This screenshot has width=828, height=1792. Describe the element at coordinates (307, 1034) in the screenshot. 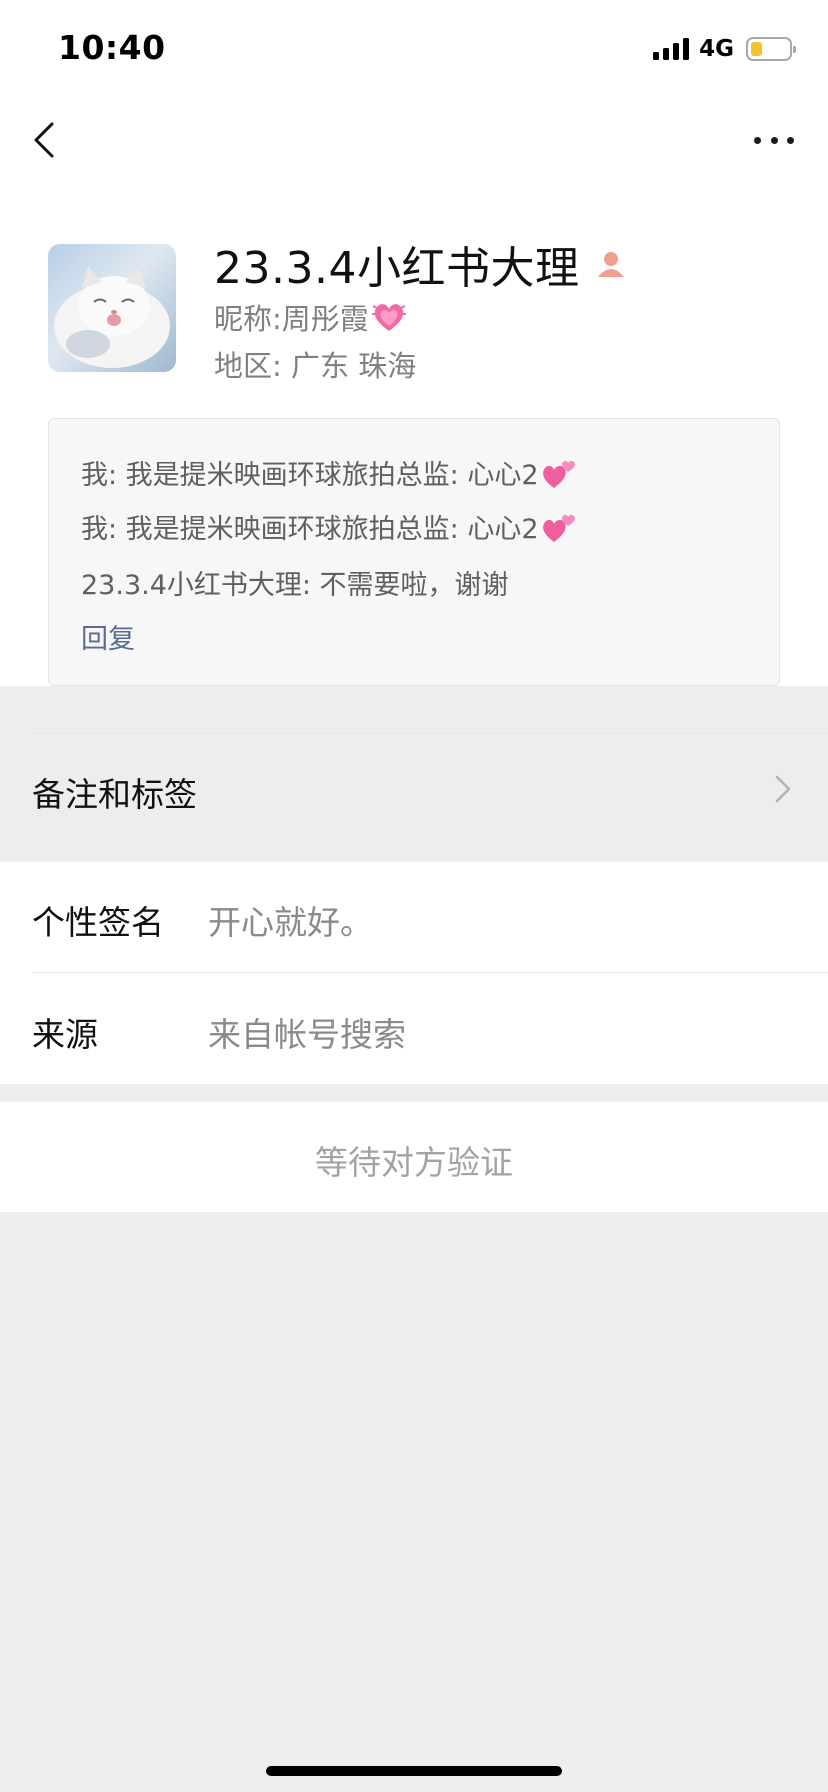

I see `source-value: 来自帐号搜索` at that location.